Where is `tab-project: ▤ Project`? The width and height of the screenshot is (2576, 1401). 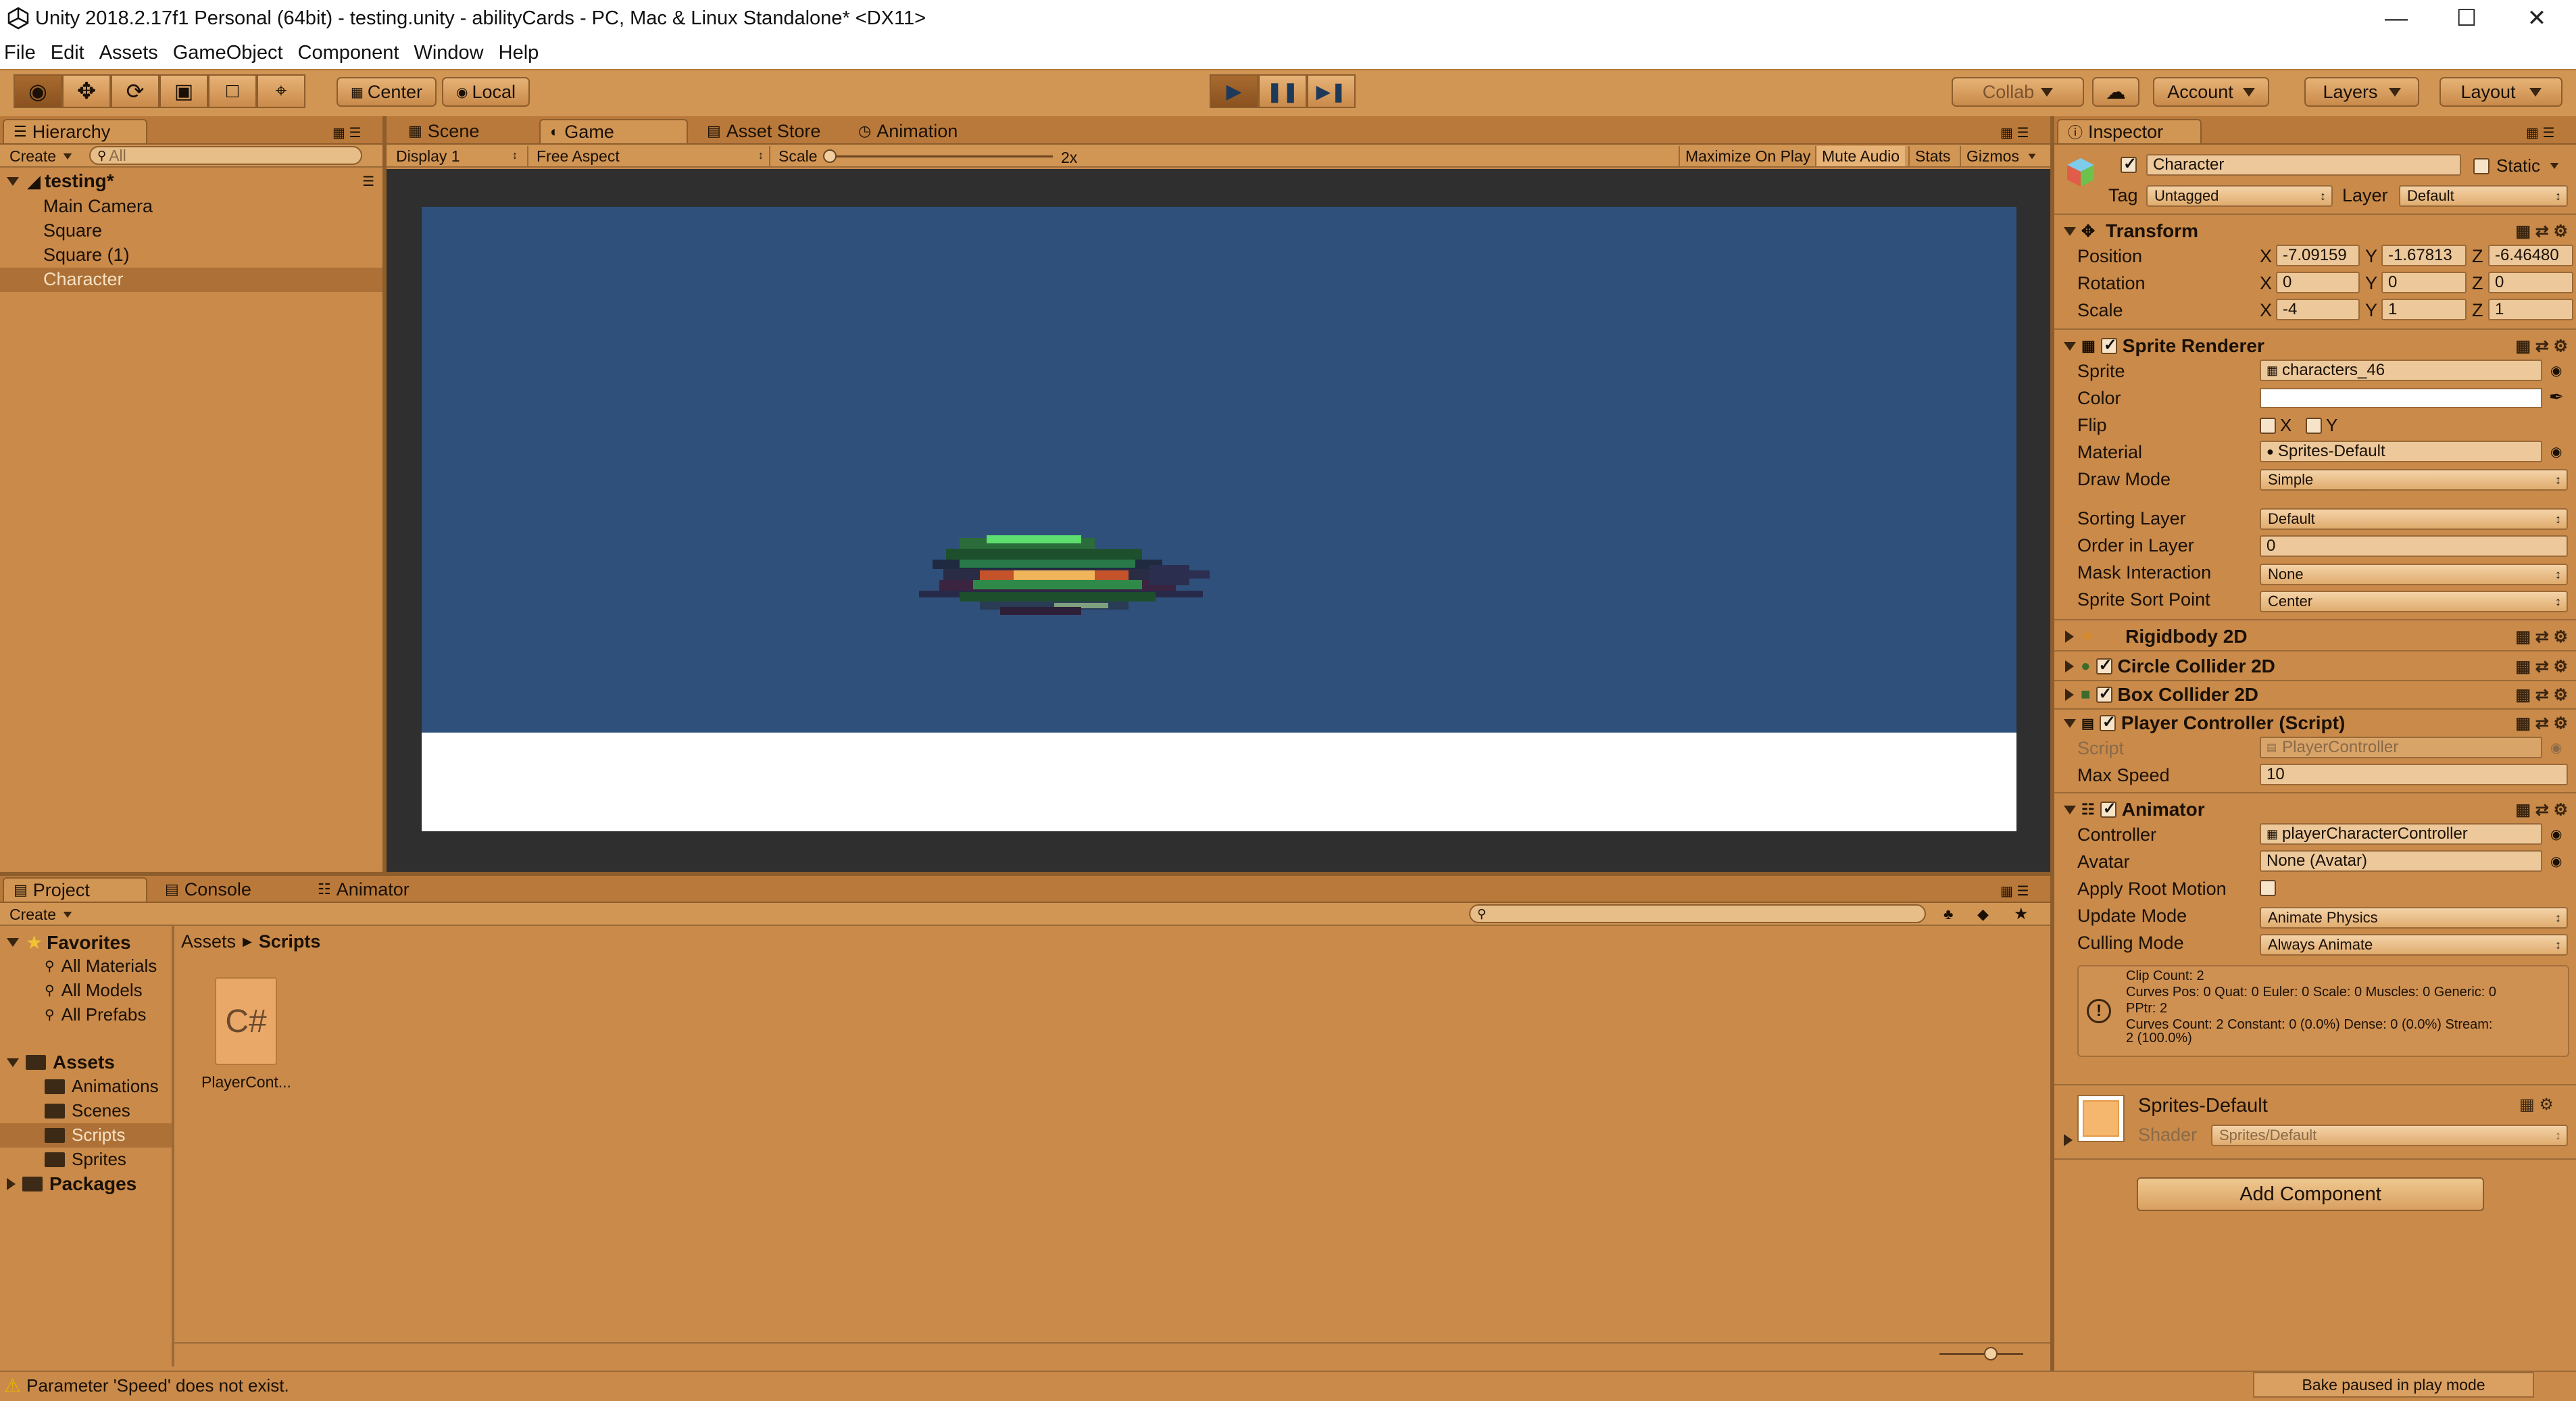 tab-project: ▤ Project is located at coordinates (75, 889).